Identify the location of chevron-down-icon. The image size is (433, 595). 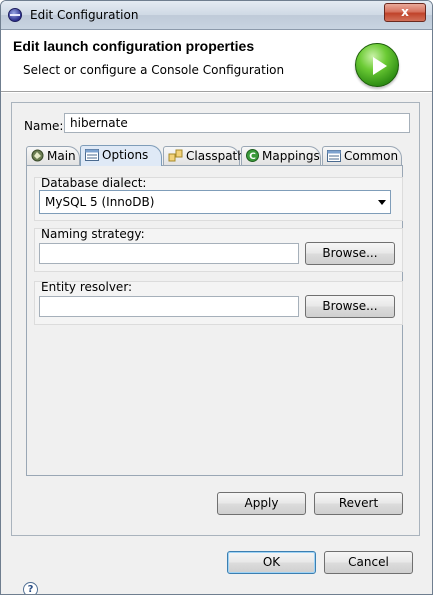
(382, 202).